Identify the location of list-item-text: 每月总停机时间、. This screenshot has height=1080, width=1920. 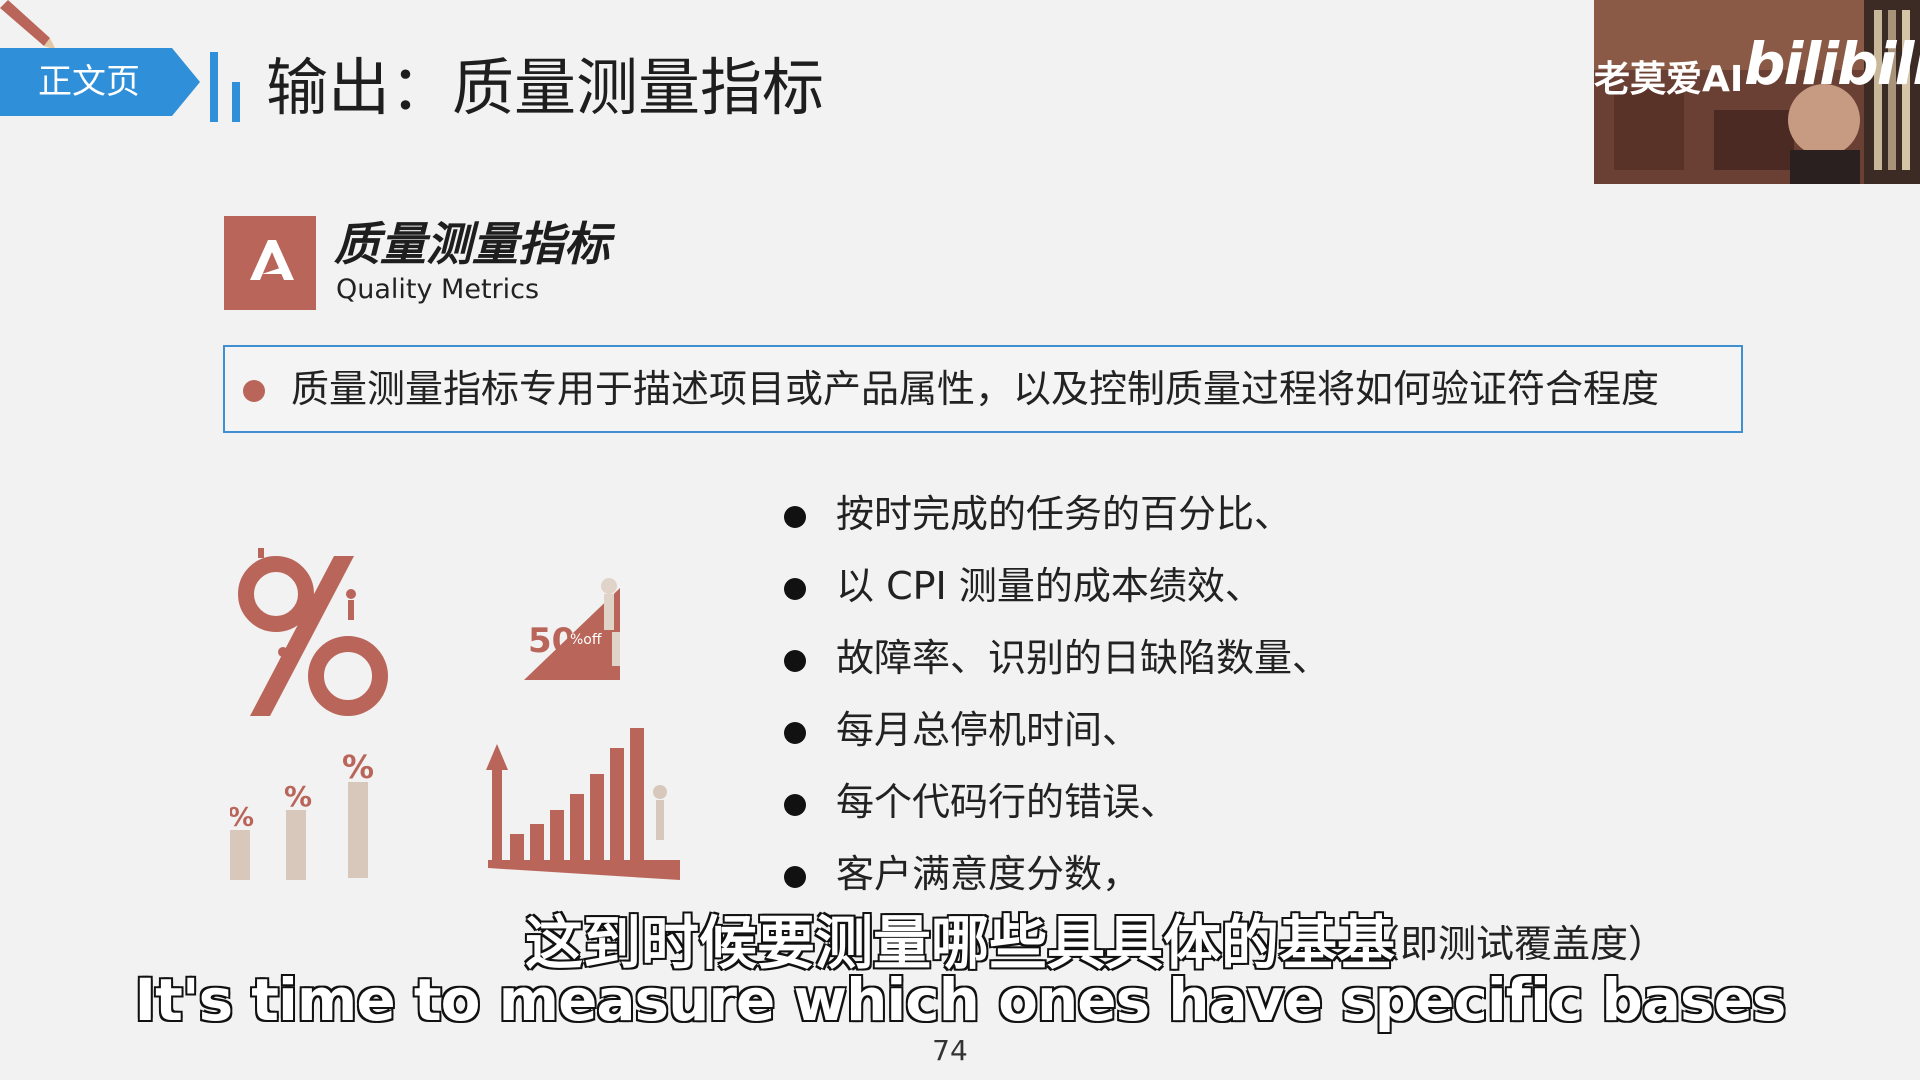
(988, 730).